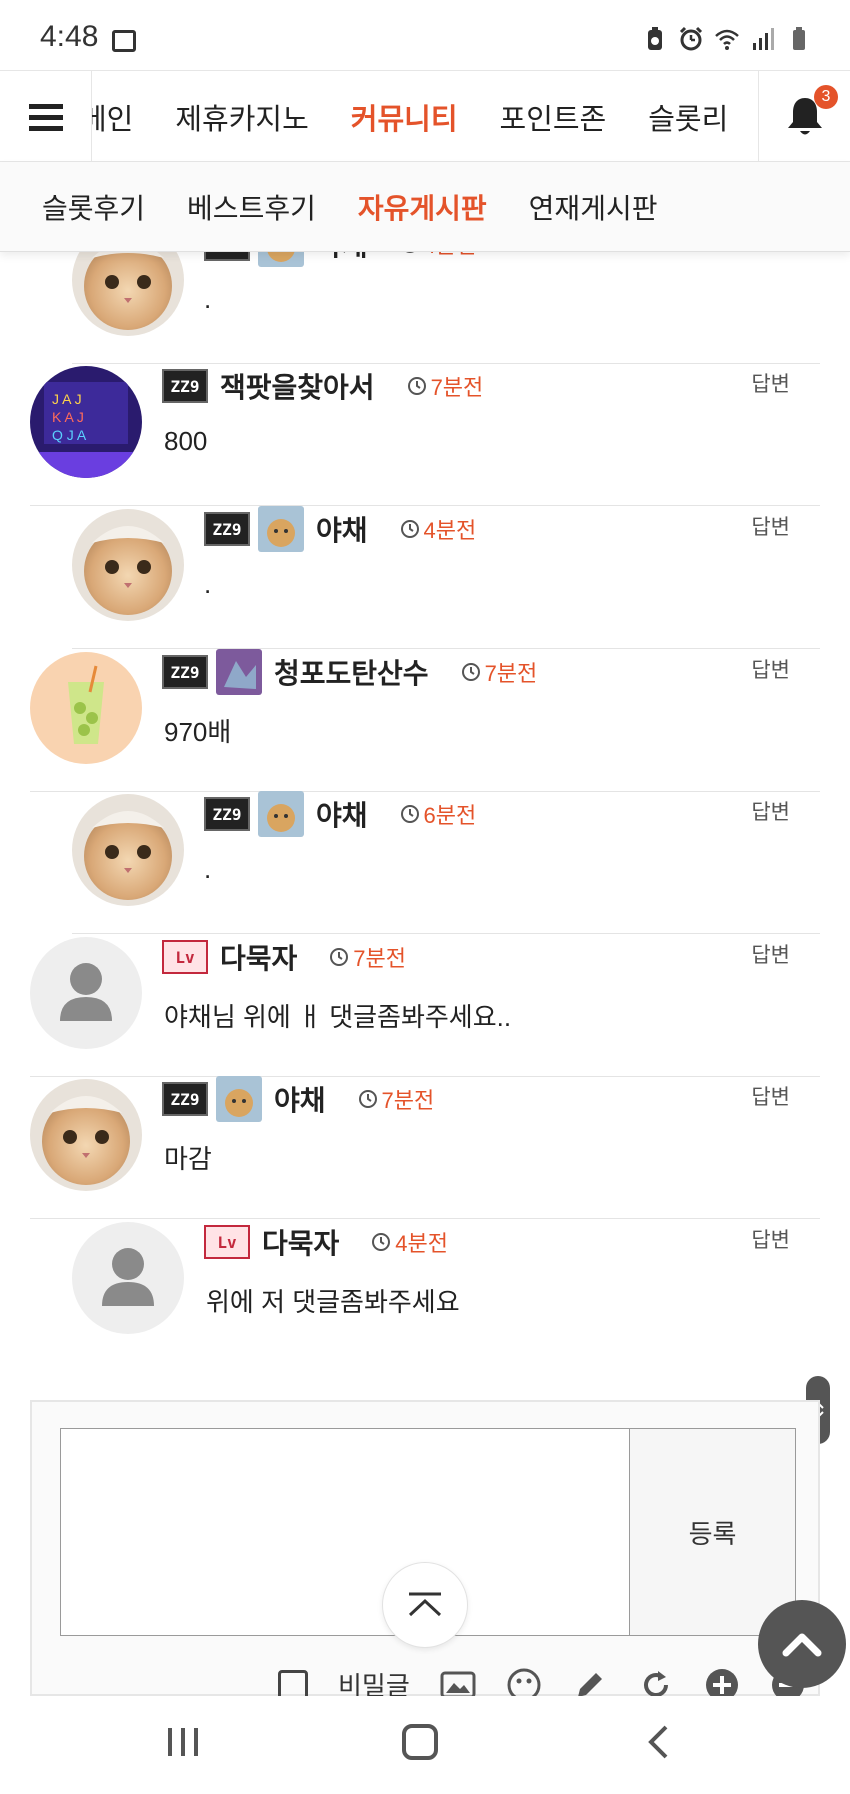  Describe the element at coordinates (251, 207) in the screenshot. I see `sub-item-best-review: 베스트후기` at that location.